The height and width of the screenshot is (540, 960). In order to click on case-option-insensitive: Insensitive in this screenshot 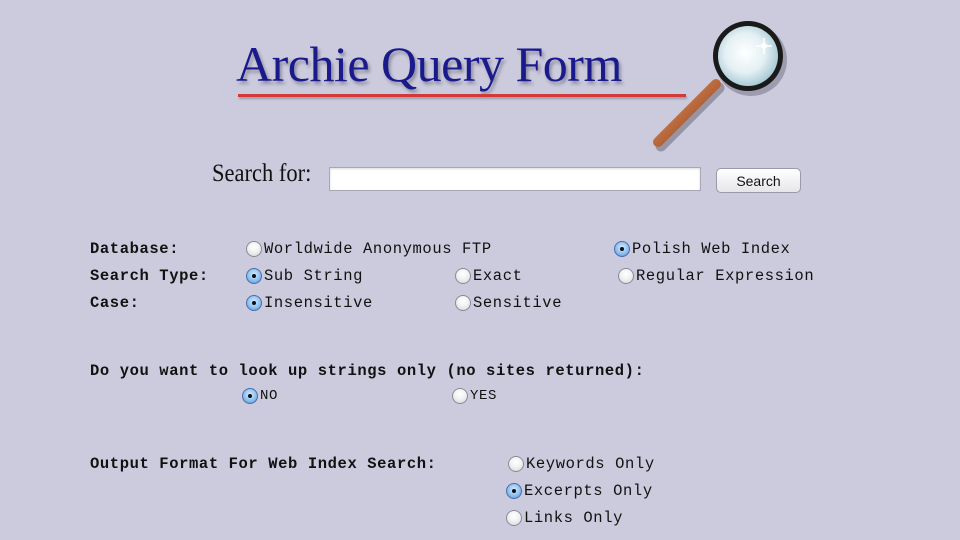, I will do `click(309, 303)`.